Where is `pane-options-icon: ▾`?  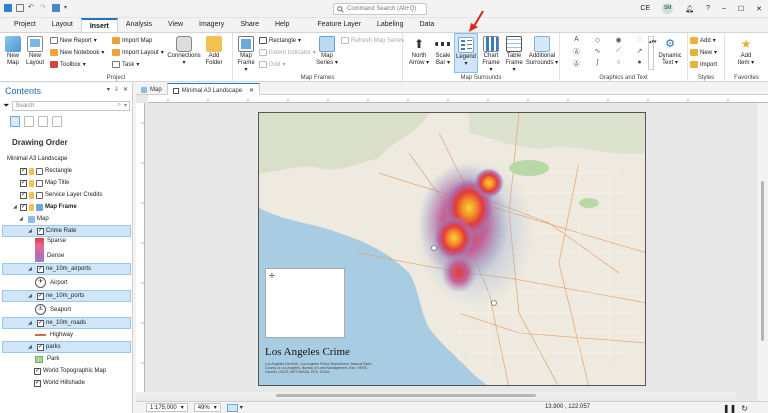
pane-options-icon: ▾ is located at coordinates (108, 89).